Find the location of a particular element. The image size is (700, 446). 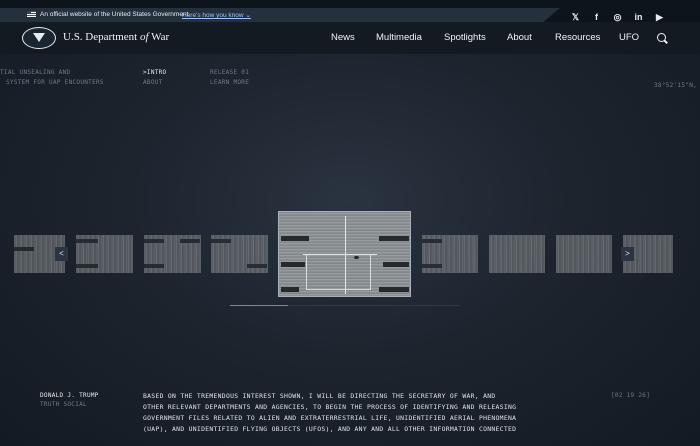

menu-about: ABOUT is located at coordinates (153, 82).